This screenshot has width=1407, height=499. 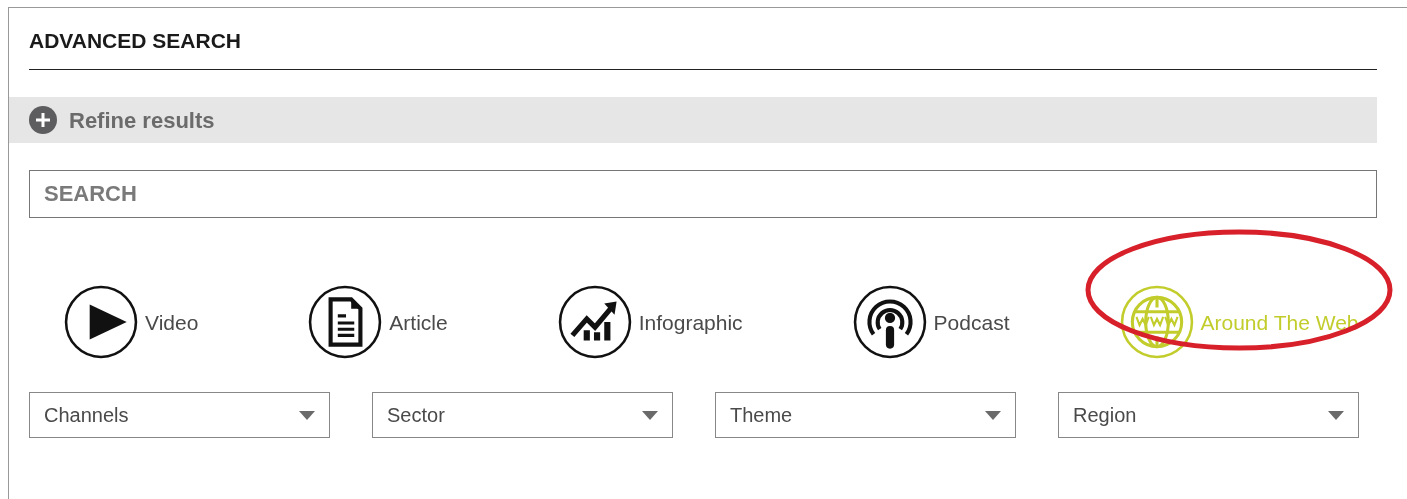 I want to click on plus-icon, so click(x=43, y=120).